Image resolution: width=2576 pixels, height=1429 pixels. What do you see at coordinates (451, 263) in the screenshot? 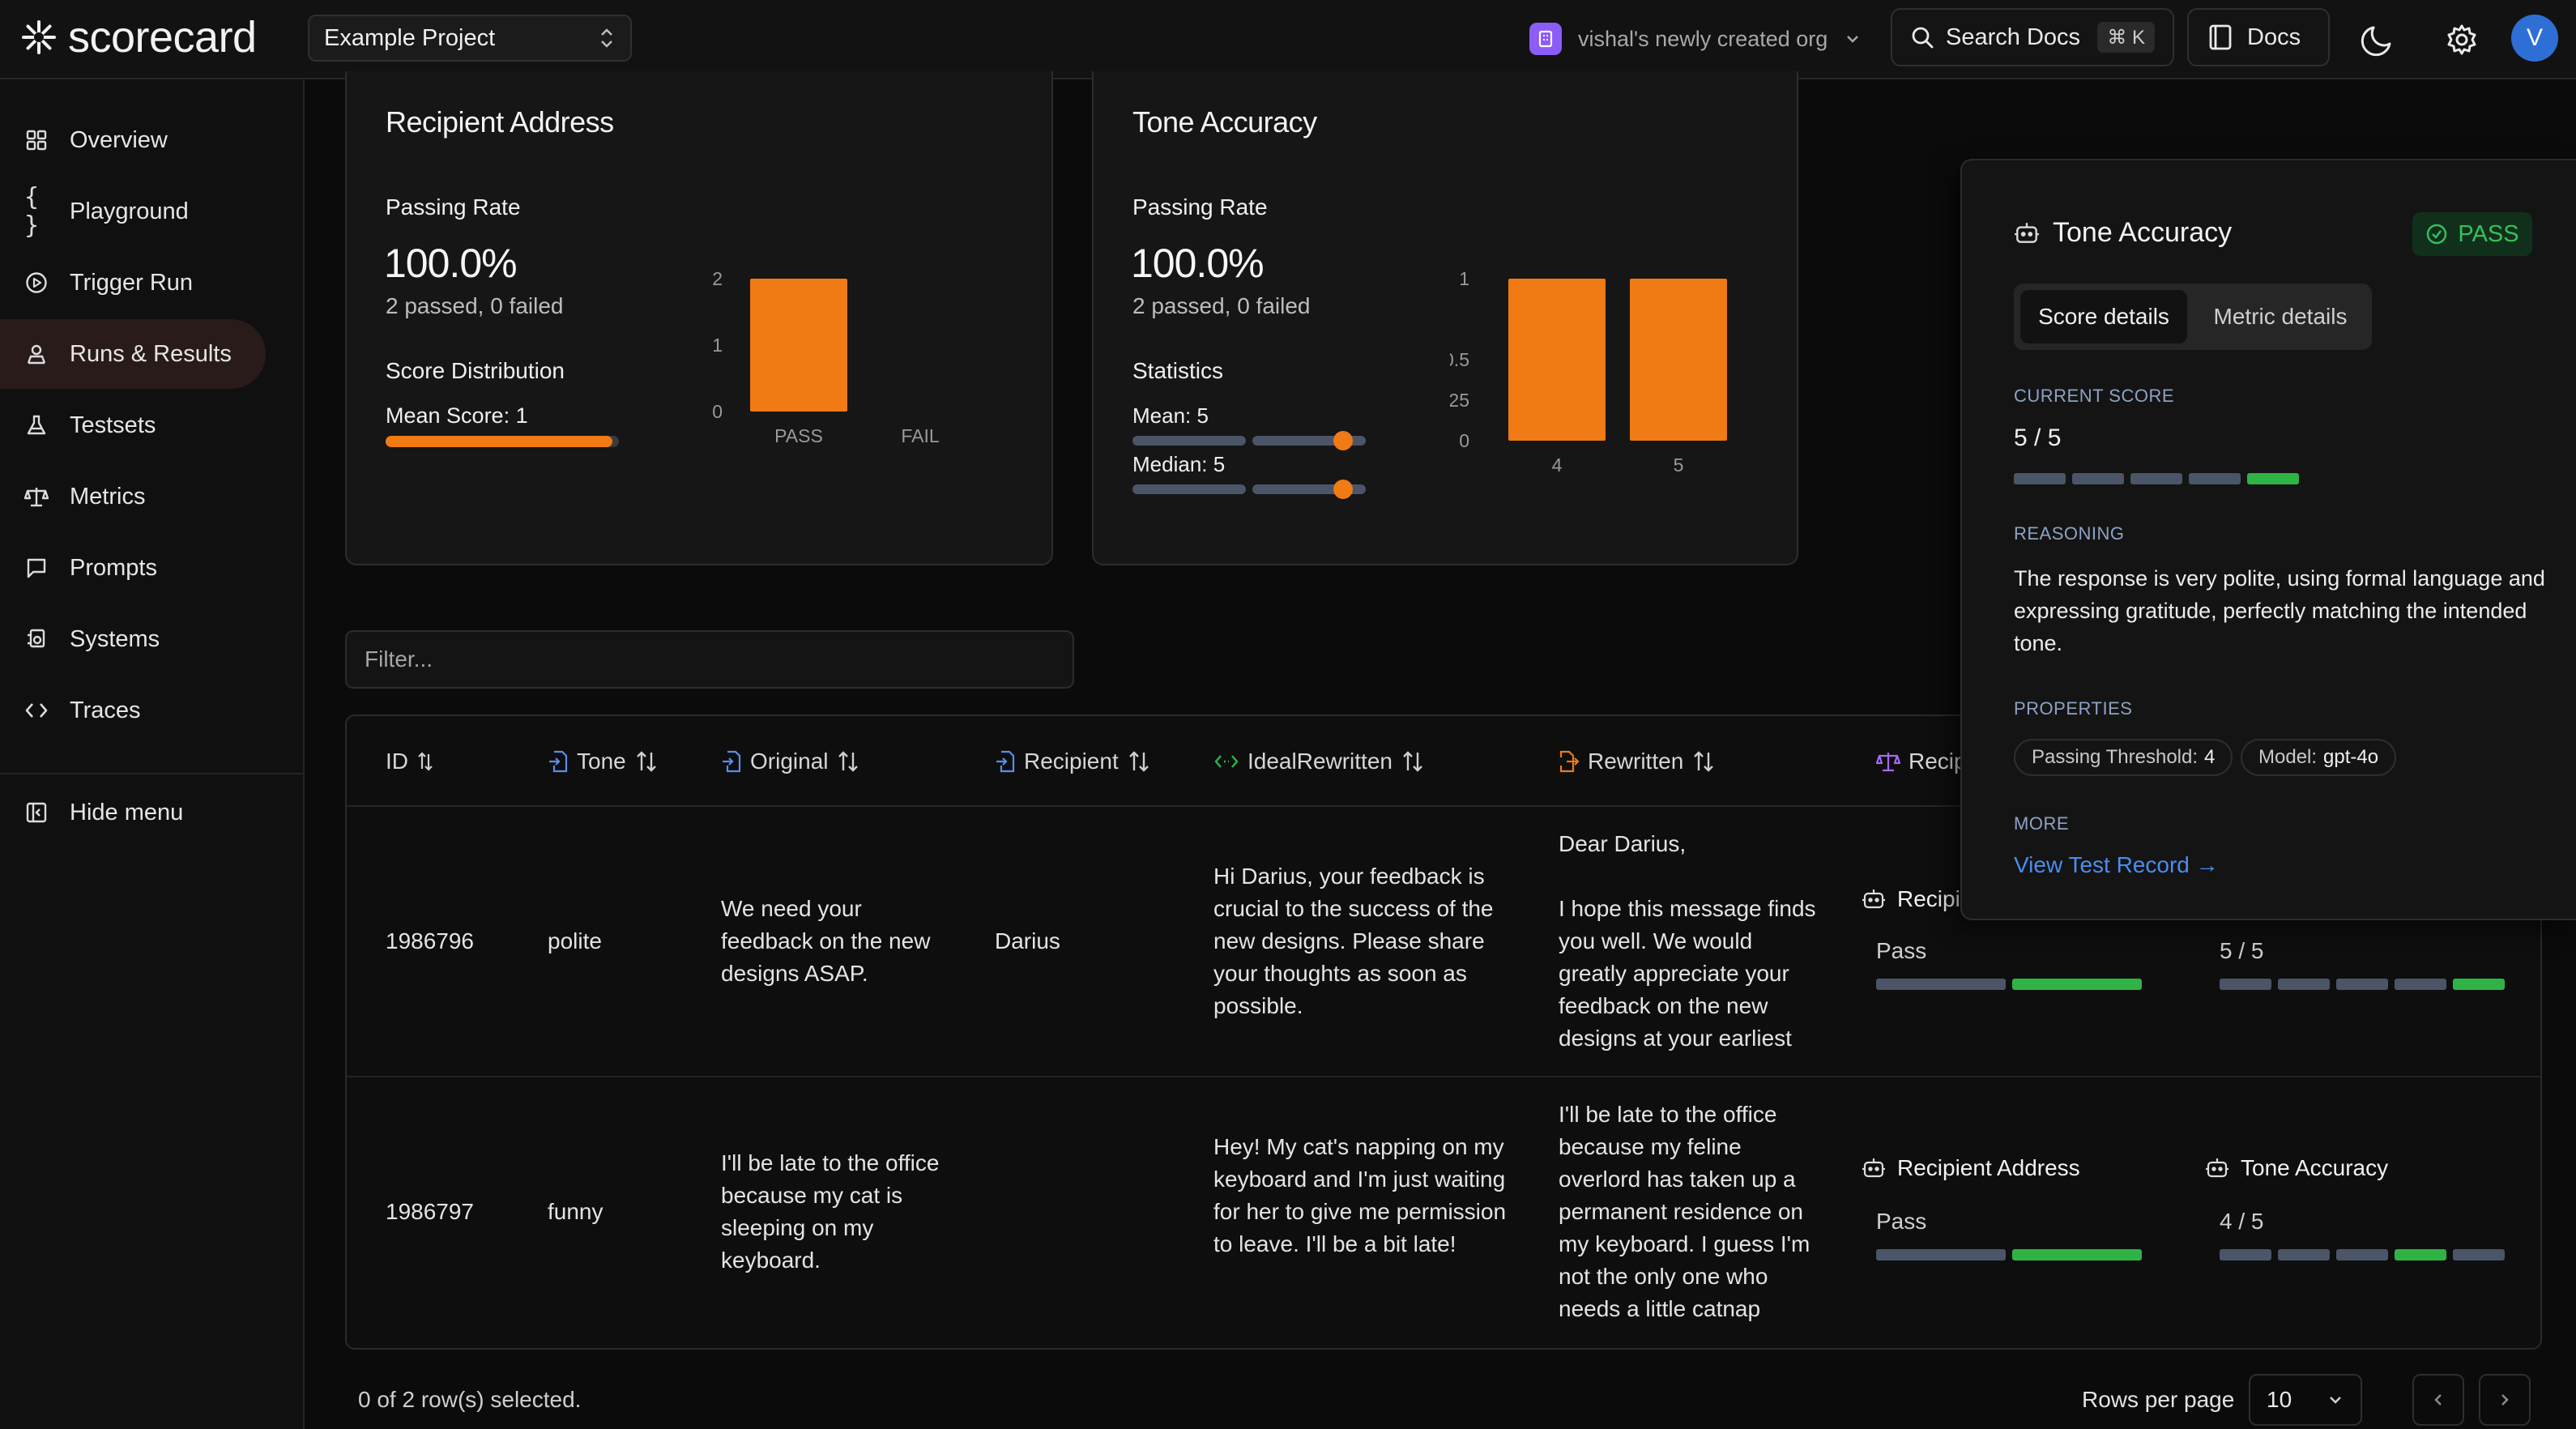
I see `passing-rate-value: 100.0%` at bounding box center [451, 263].